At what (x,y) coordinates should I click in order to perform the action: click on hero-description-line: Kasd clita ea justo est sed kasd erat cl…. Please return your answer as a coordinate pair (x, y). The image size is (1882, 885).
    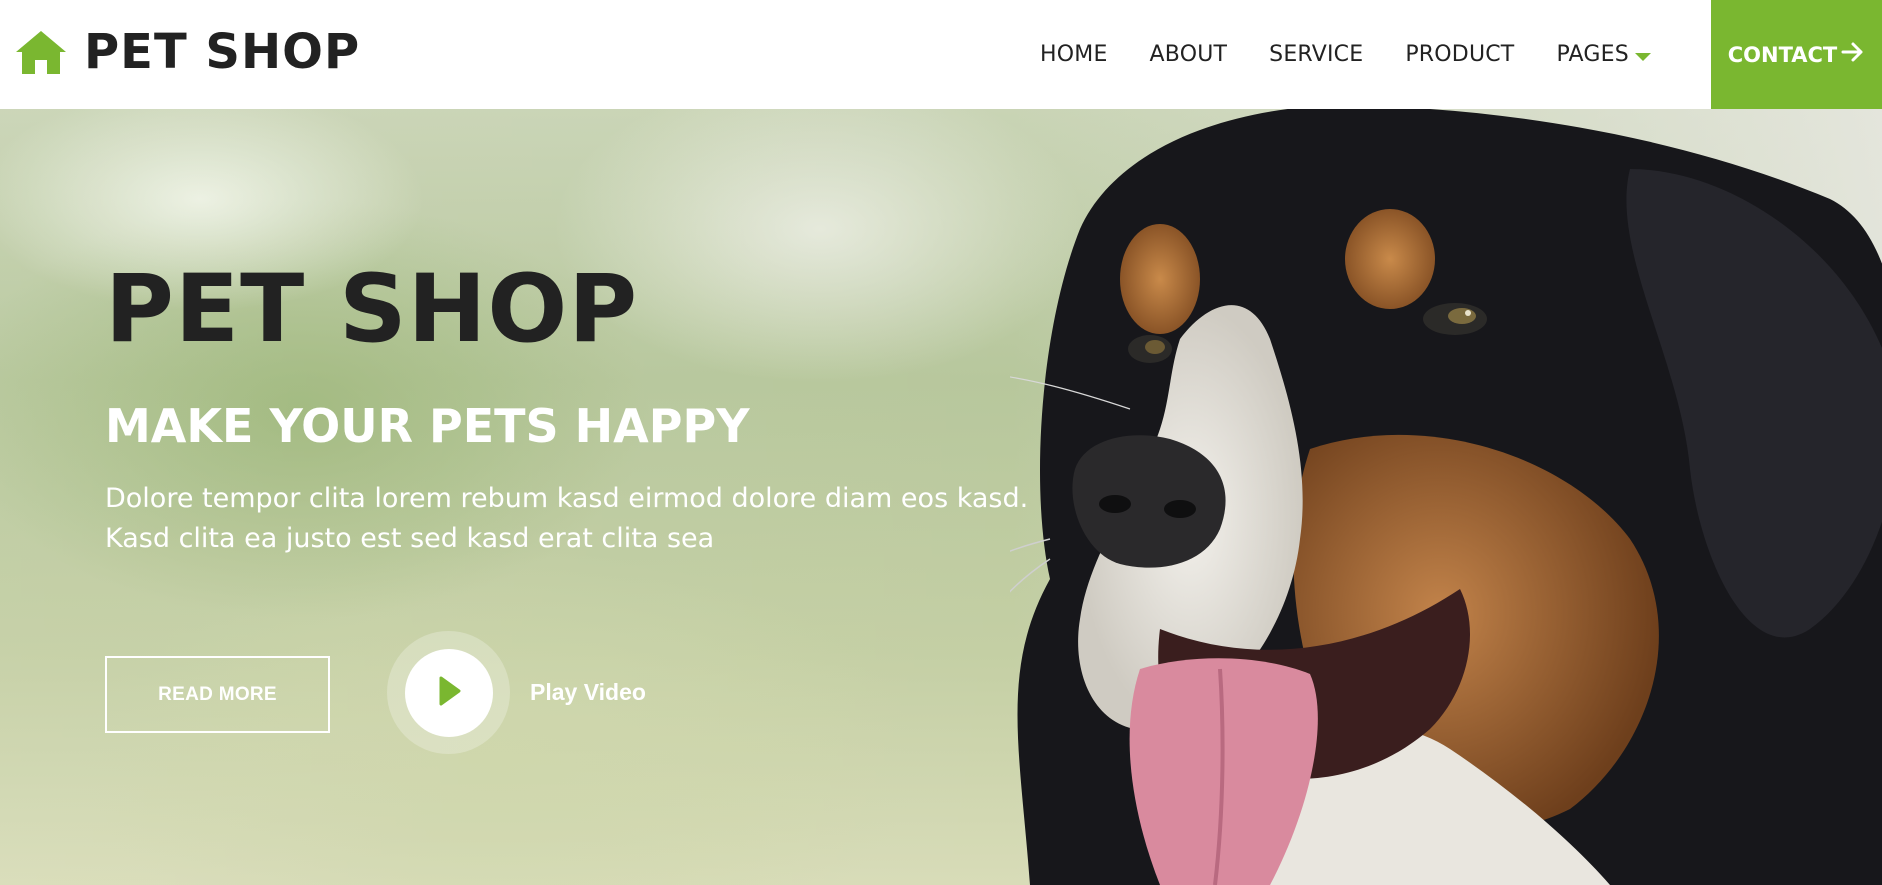
    Looking at the image, I should click on (410, 538).